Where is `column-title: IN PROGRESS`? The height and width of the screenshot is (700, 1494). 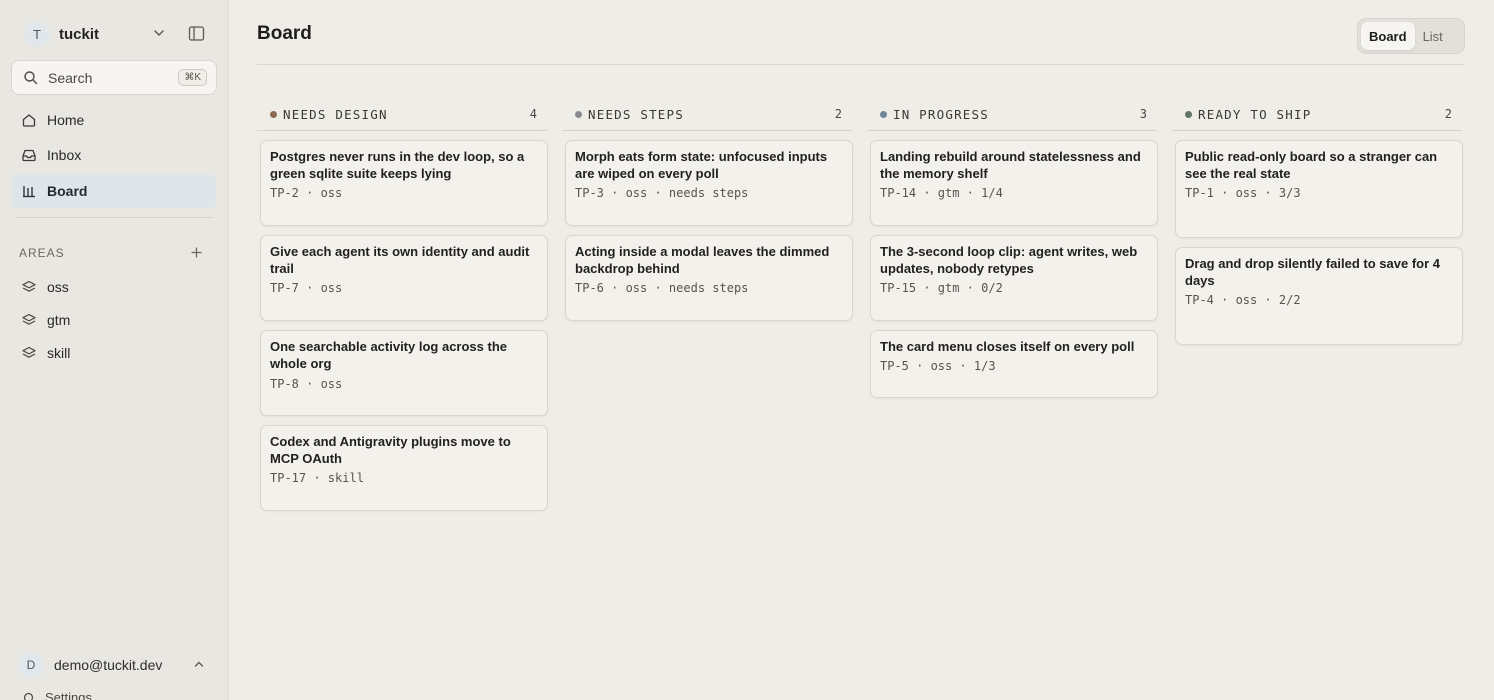 column-title: IN PROGRESS is located at coordinates (941, 114).